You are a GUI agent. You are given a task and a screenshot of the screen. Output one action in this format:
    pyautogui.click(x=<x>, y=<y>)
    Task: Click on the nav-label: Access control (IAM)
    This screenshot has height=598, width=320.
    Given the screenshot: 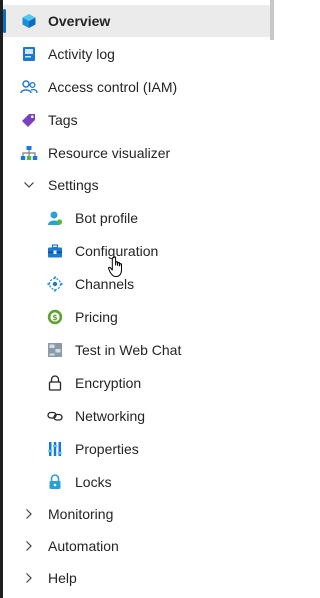 What is the action you would take?
    pyautogui.click(x=113, y=87)
    